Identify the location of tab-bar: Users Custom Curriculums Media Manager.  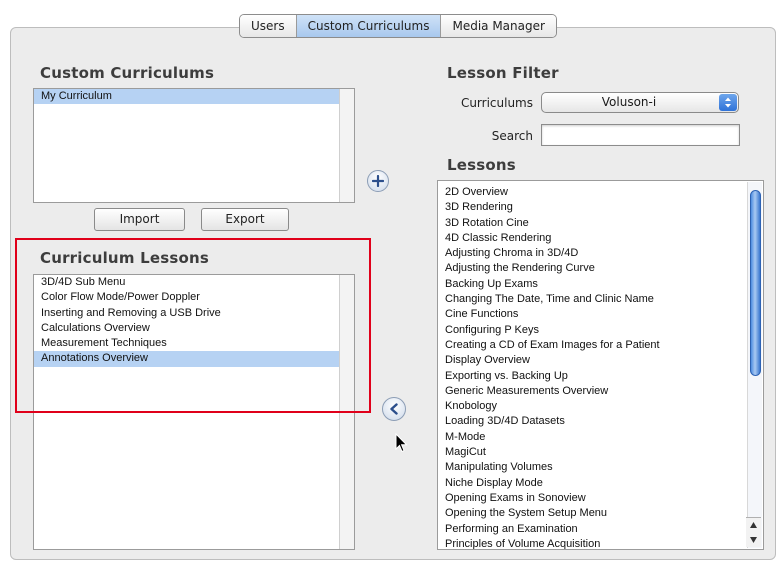
(398, 26).